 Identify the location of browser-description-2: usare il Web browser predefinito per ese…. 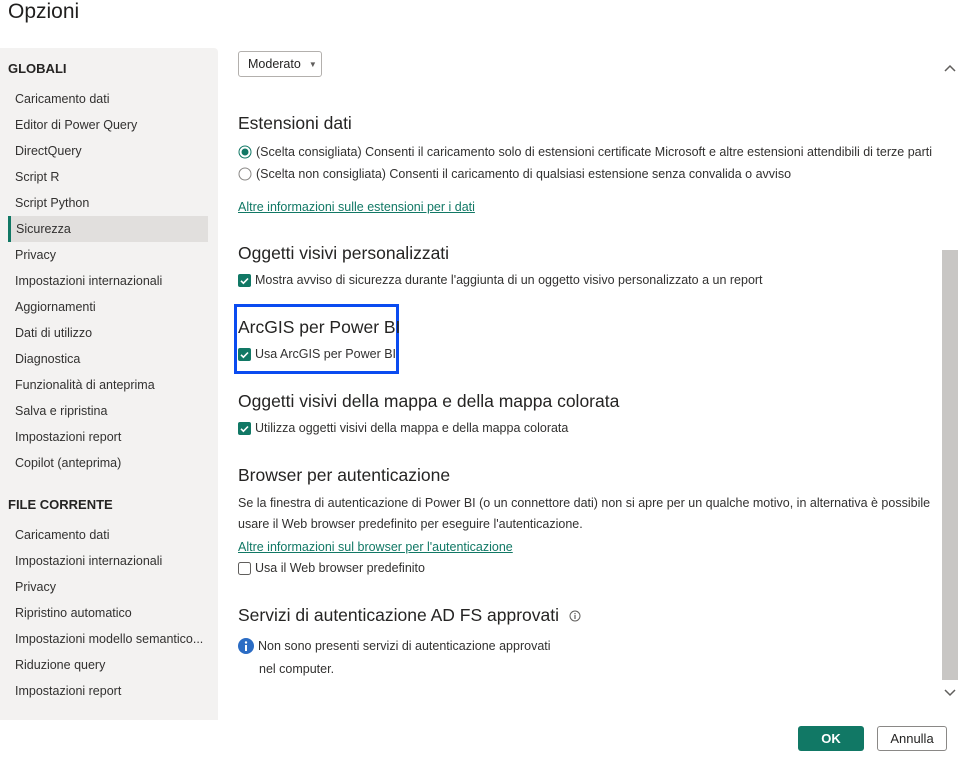
(410, 524).